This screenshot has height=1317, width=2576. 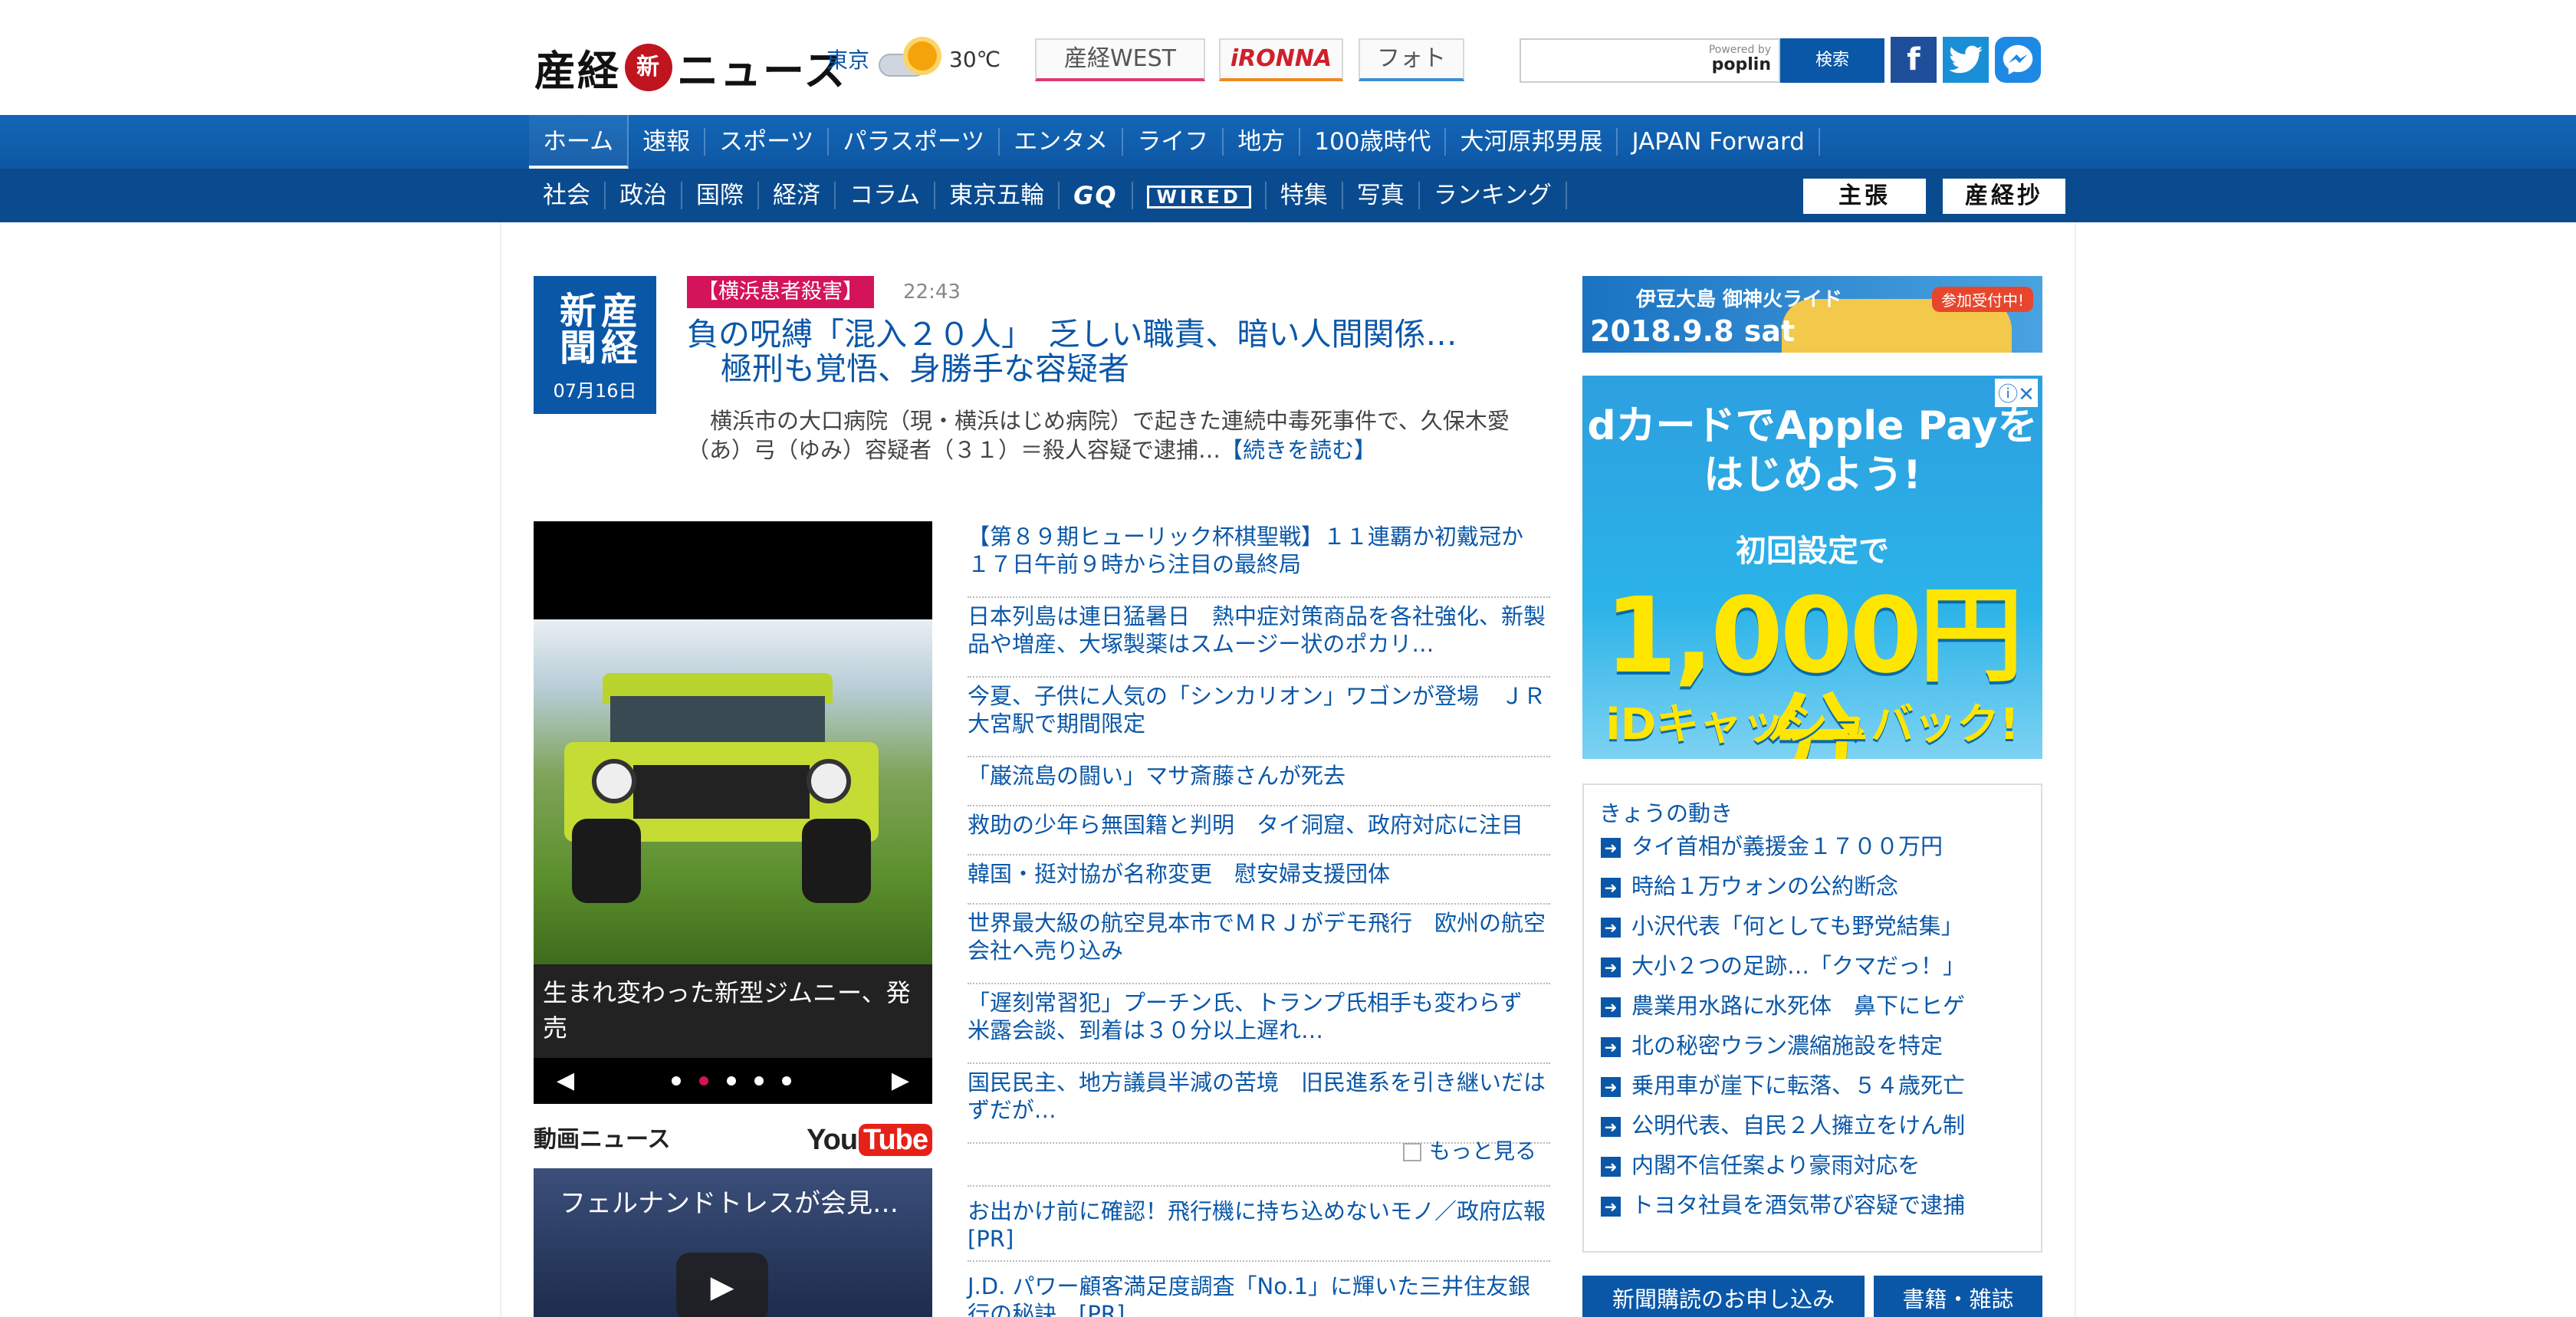 I want to click on play-icon: ▶, so click(x=722, y=1285).